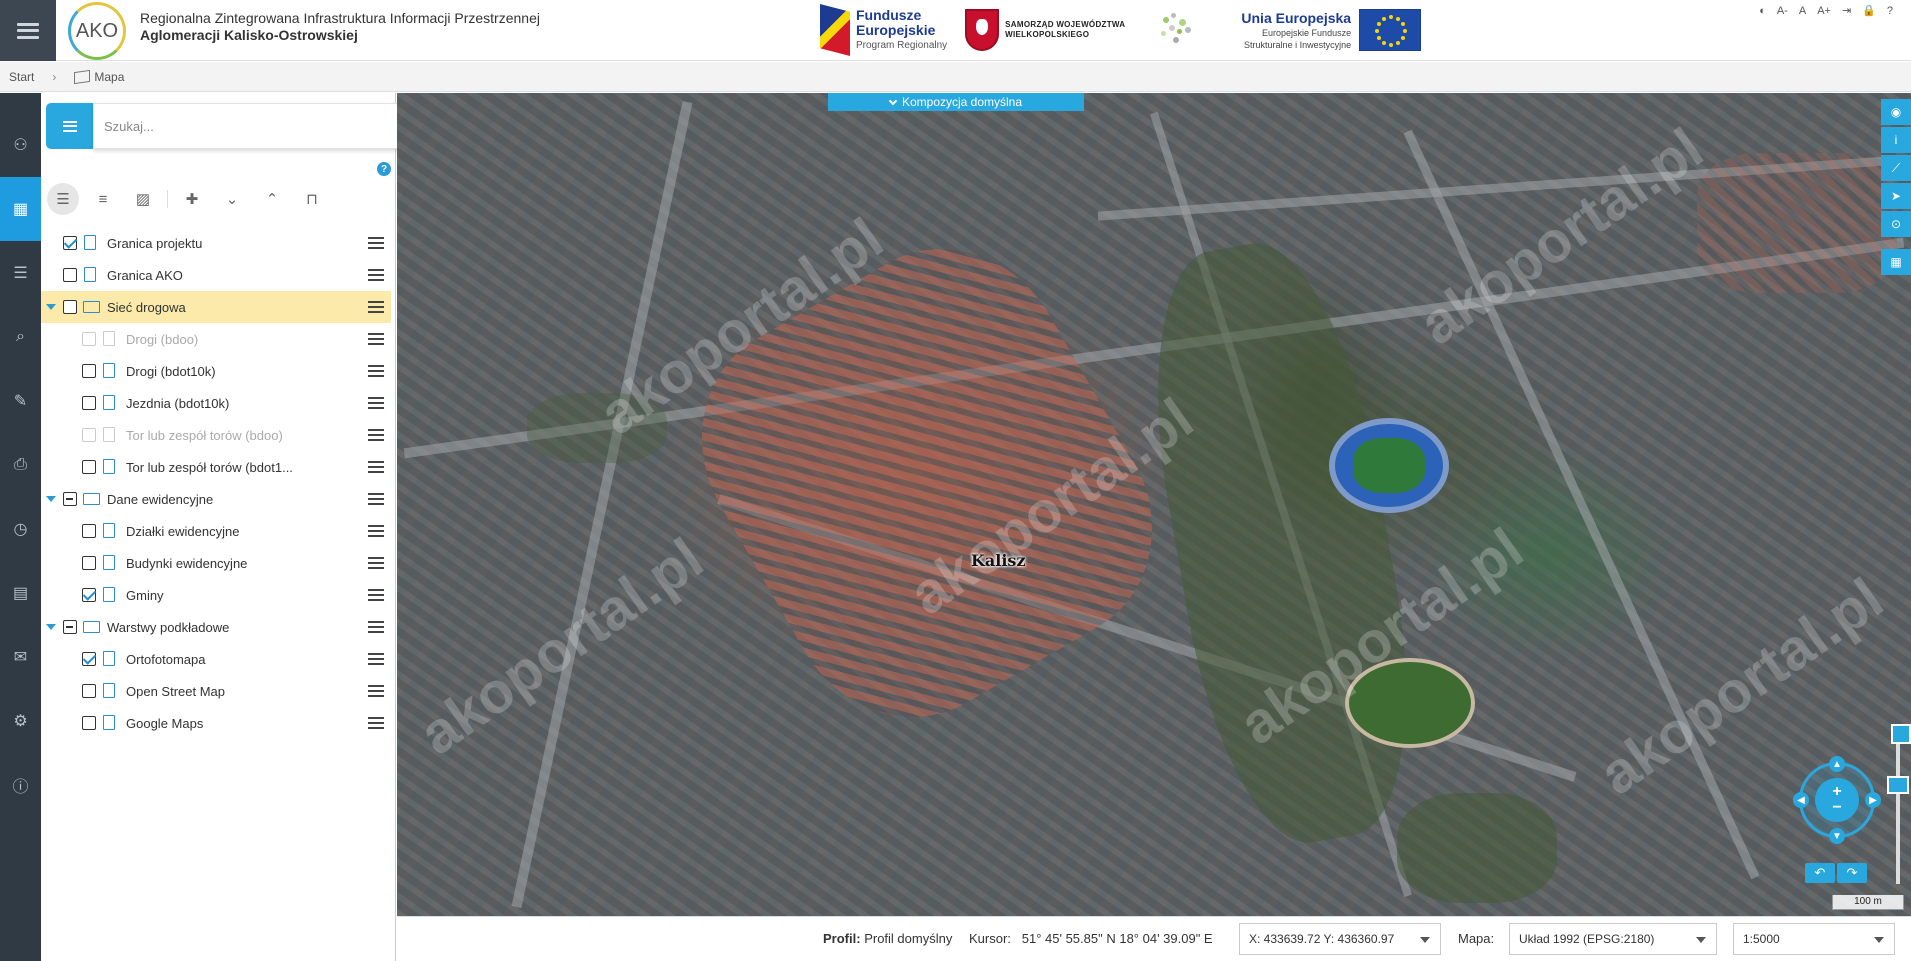 This screenshot has height=961, width=1911. I want to click on font-decrease-button: A-, so click(1782, 11).